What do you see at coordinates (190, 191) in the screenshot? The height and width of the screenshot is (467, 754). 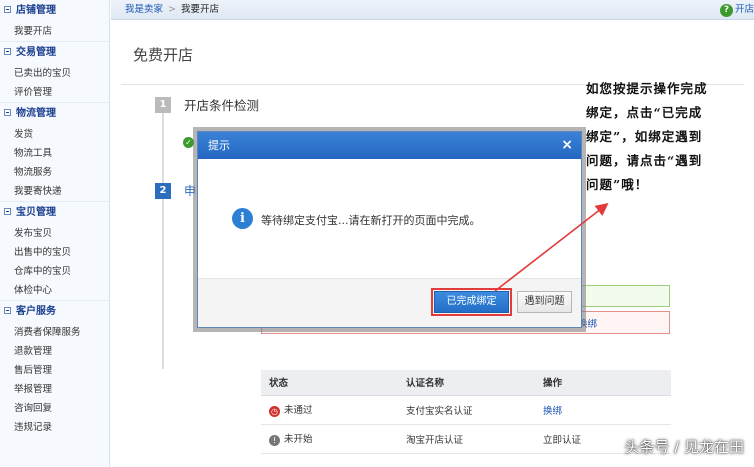 I see `step-2-title: 申` at bounding box center [190, 191].